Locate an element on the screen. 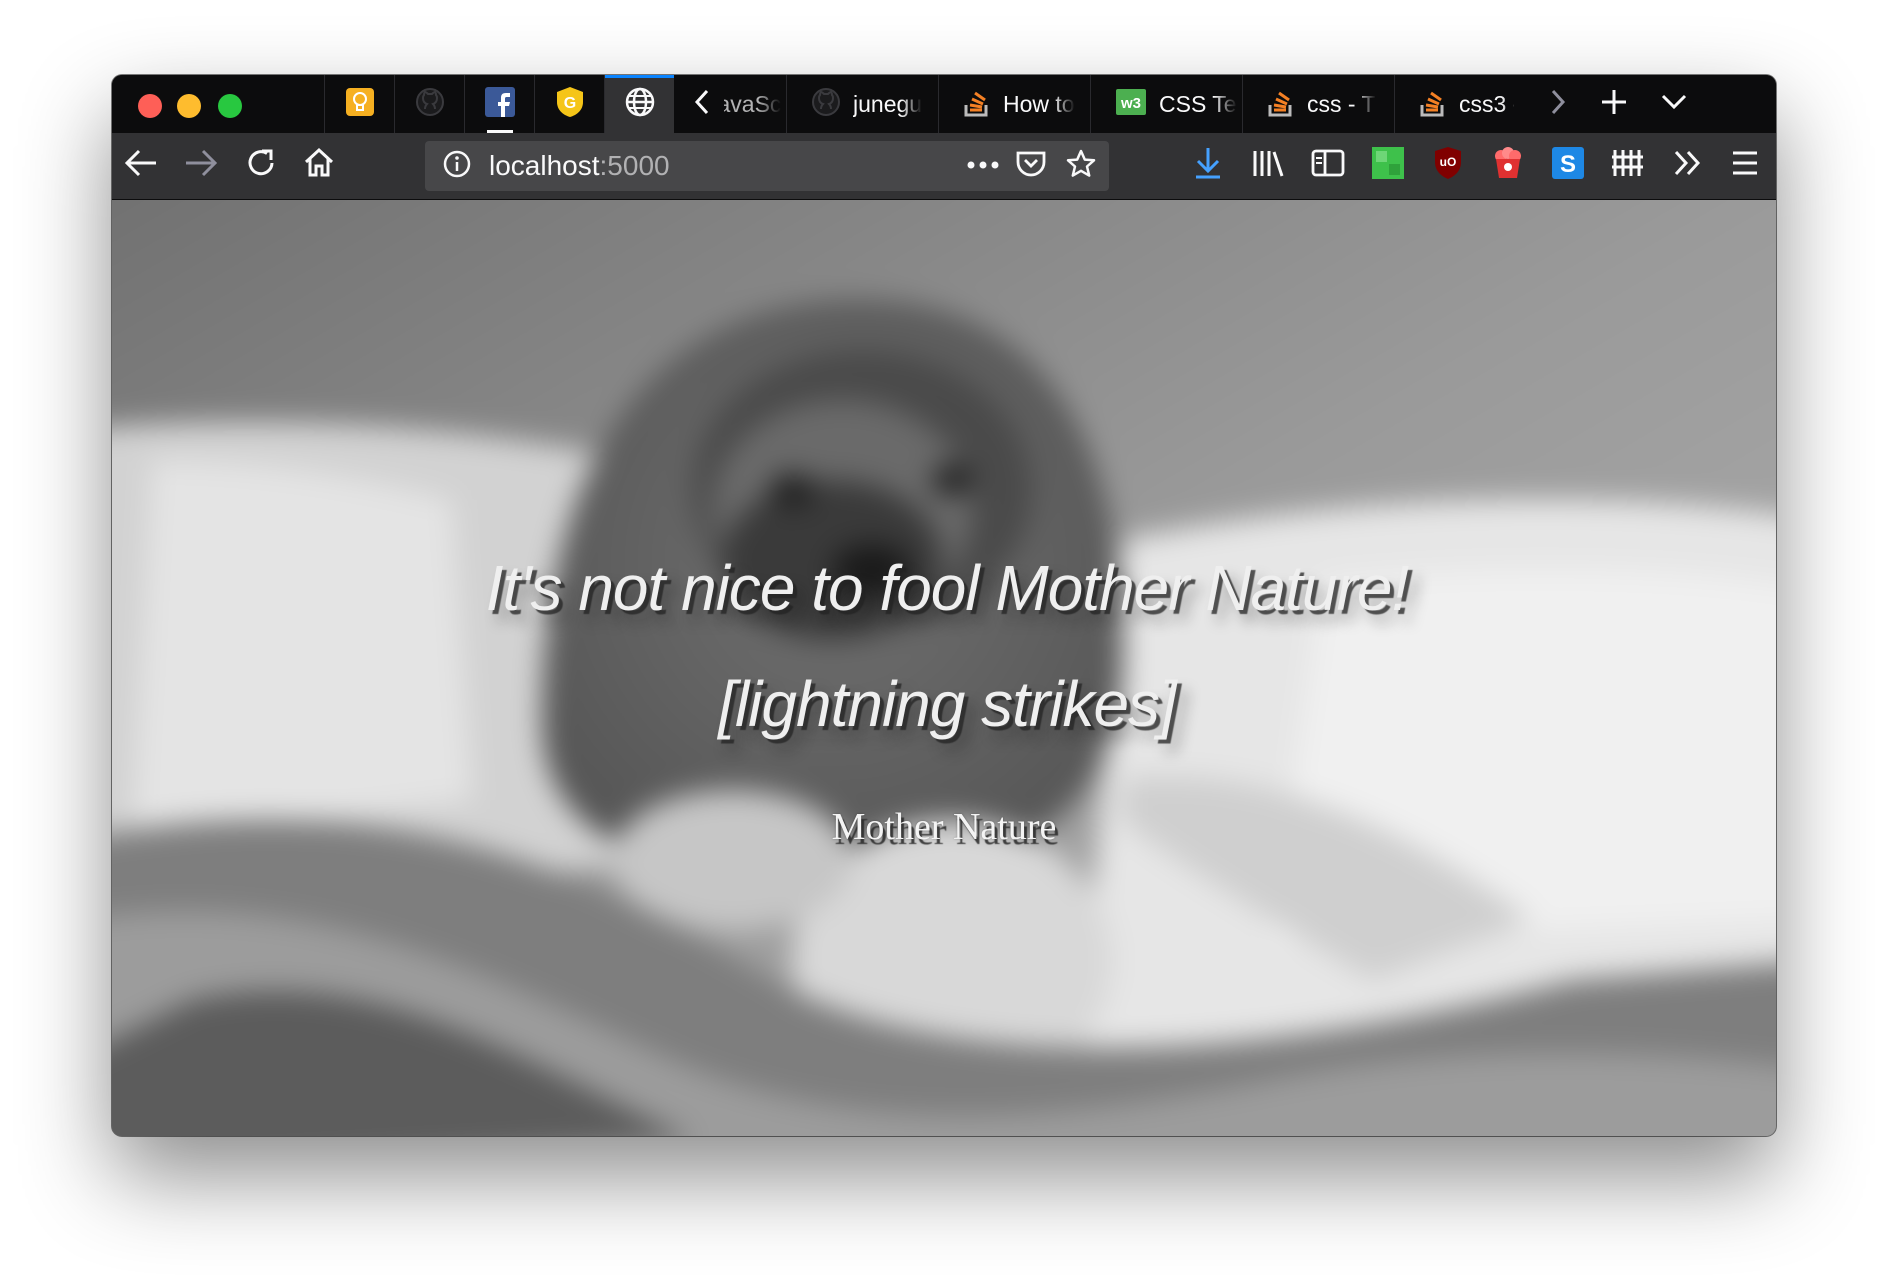 This screenshot has height=1284, width=1888. bookmark-star-icon is located at coordinates (1081, 166).